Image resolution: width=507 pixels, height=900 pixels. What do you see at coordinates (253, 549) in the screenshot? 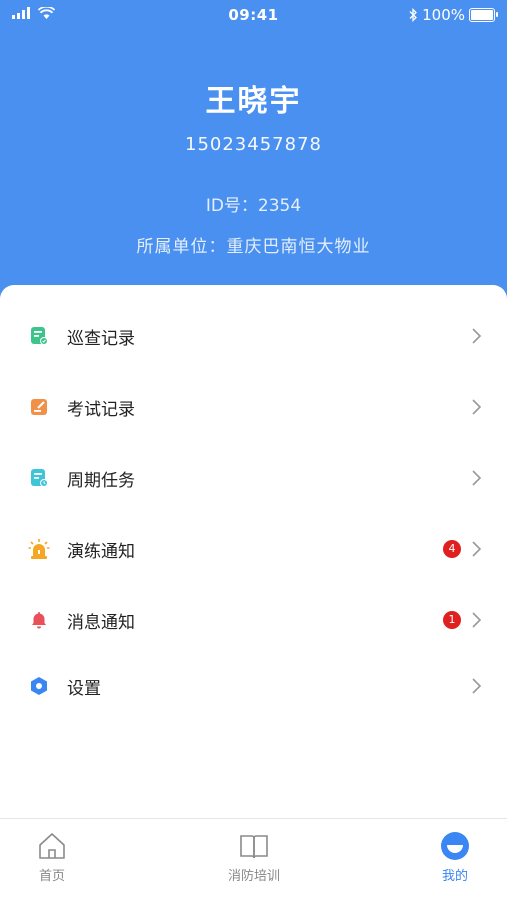
I see `menu-item-drill-notice: 演练通知 4` at bounding box center [253, 549].